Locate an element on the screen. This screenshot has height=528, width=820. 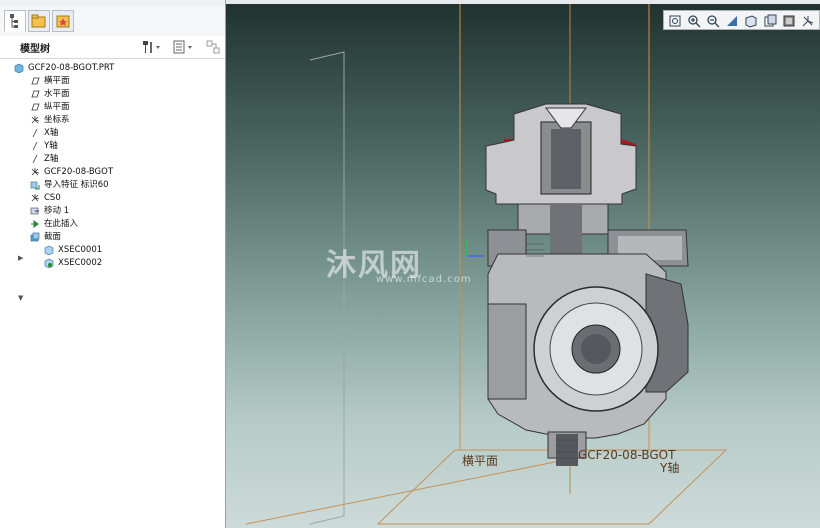
tree-item-label: 移动 1 is located at coordinates (57, 211).